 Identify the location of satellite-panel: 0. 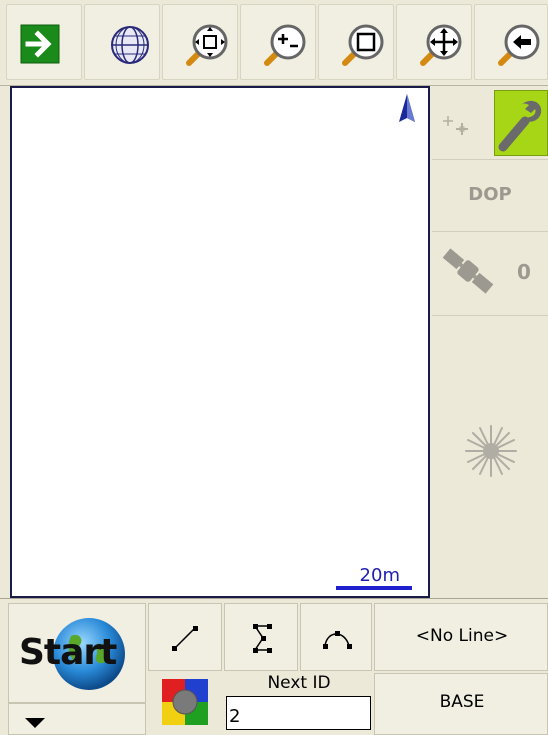
(490, 274).